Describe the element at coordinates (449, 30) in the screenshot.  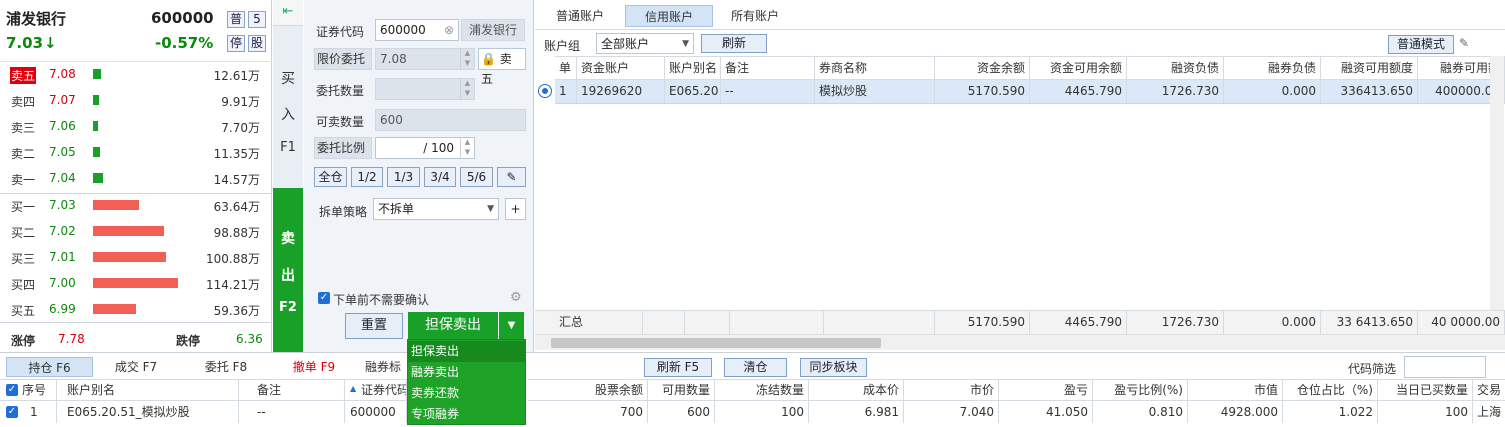
I see `clear-icon: ⊗` at that location.